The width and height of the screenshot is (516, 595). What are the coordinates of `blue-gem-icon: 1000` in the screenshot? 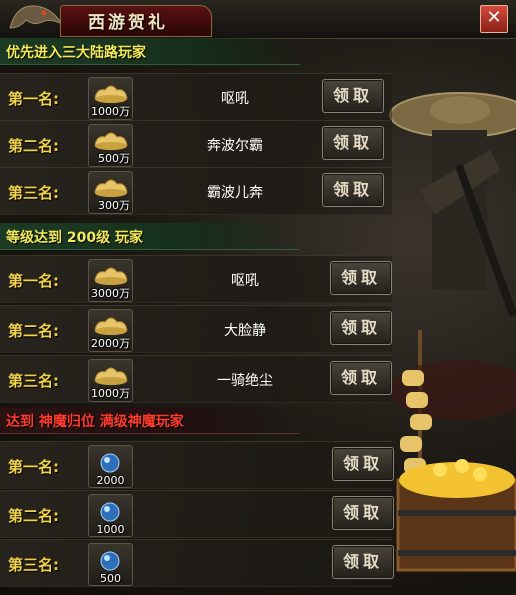 It's located at (110, 515).